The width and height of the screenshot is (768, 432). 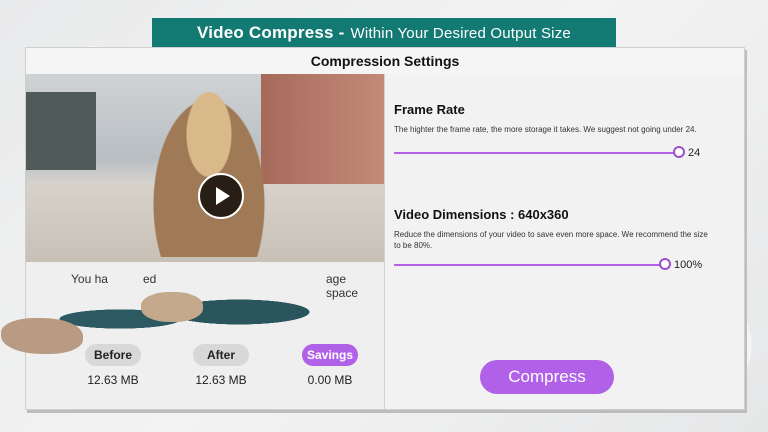 What do you see at coordinates (481, 214) in the screenshot?
I see `dimensions-title: Video Dimensions : 640x360` at bounding box center [481, 214].